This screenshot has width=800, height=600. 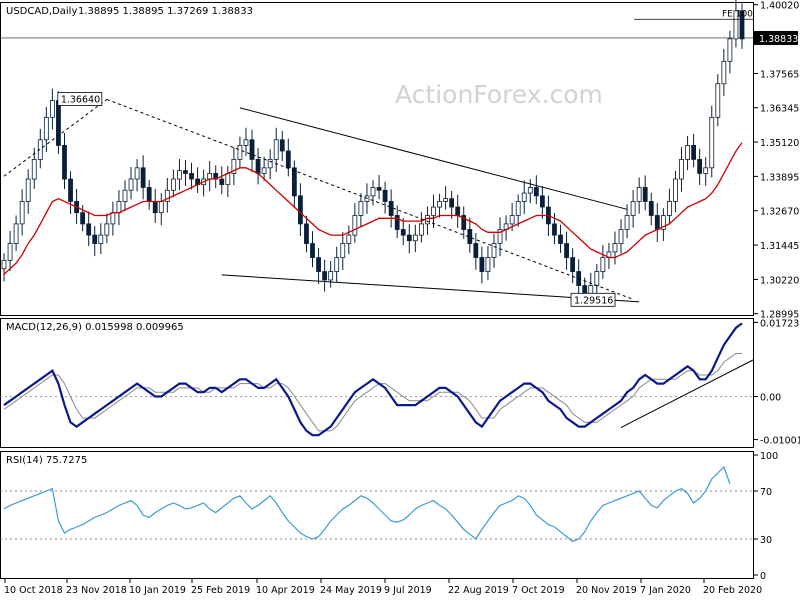 I want to click on price-tick-label: 1.33895, so click(x=779, y=177).